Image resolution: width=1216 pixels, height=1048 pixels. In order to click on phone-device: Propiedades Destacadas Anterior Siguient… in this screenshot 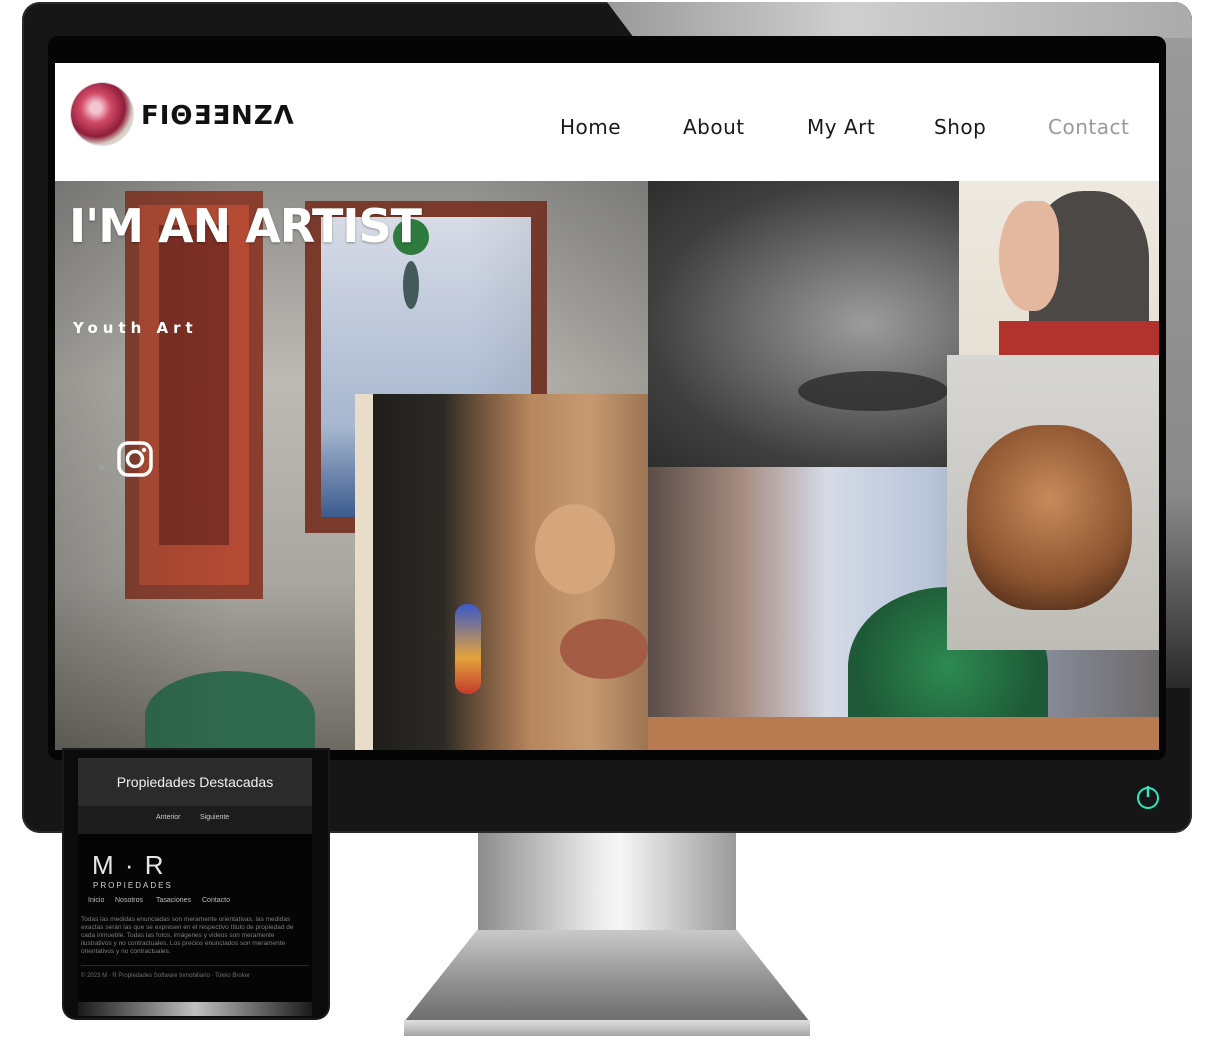, I will do `click(196, 884)`.